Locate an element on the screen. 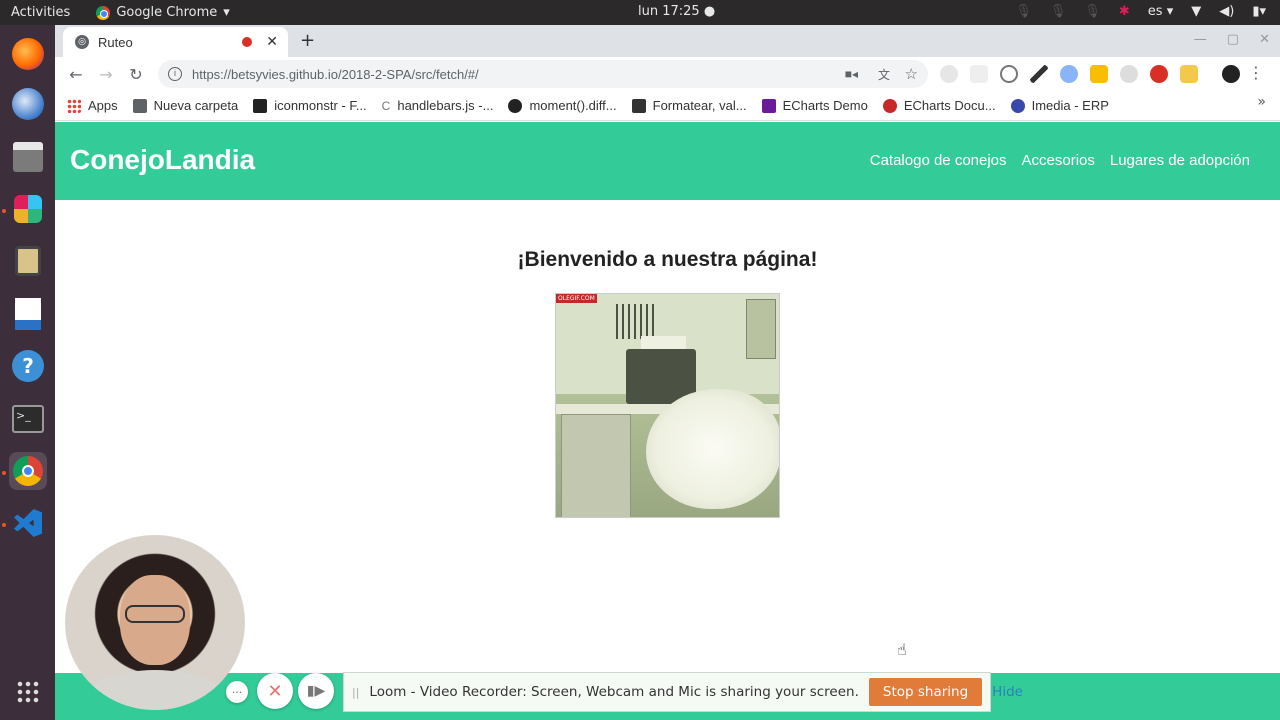 The height and width of the screenshot is (720, 1280). app-menu: Google Chrome ▾ is located at coordinates (163, 12).